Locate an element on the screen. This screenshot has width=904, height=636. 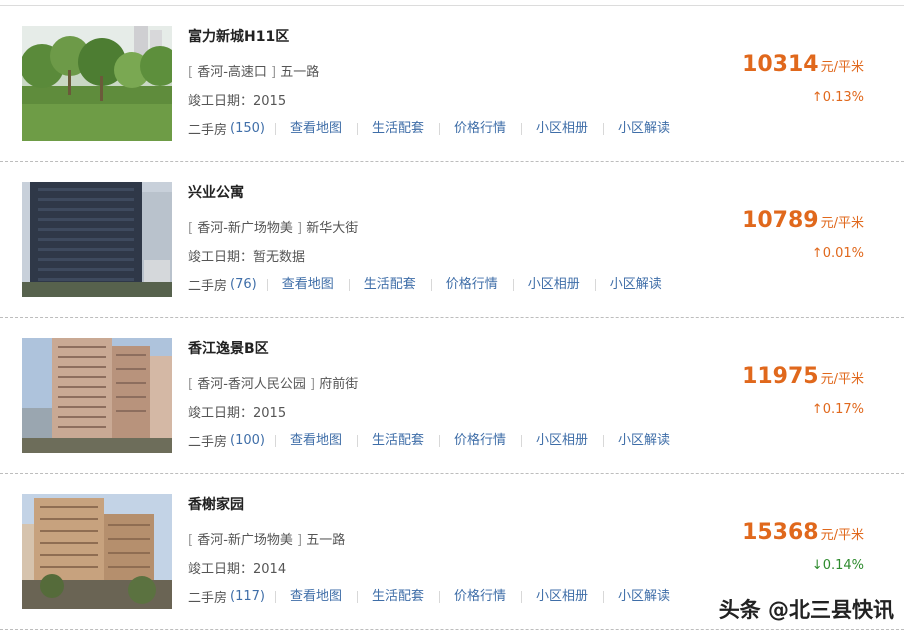
change-value: 0.01% is located at coordinates (843, 253).